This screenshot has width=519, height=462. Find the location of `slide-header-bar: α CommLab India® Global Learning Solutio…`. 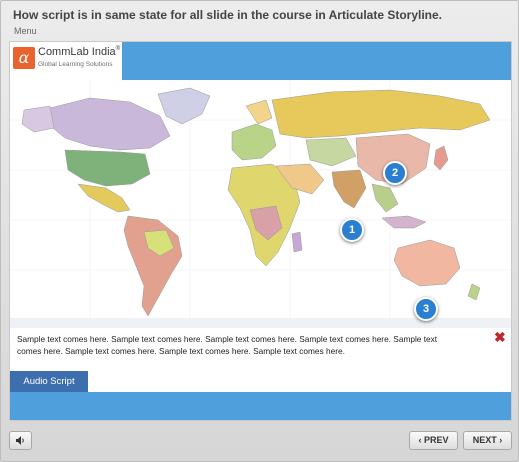

slide-header-bar: α CommLab India® Global Learning Solutio… is located at coordinates (260, 61).